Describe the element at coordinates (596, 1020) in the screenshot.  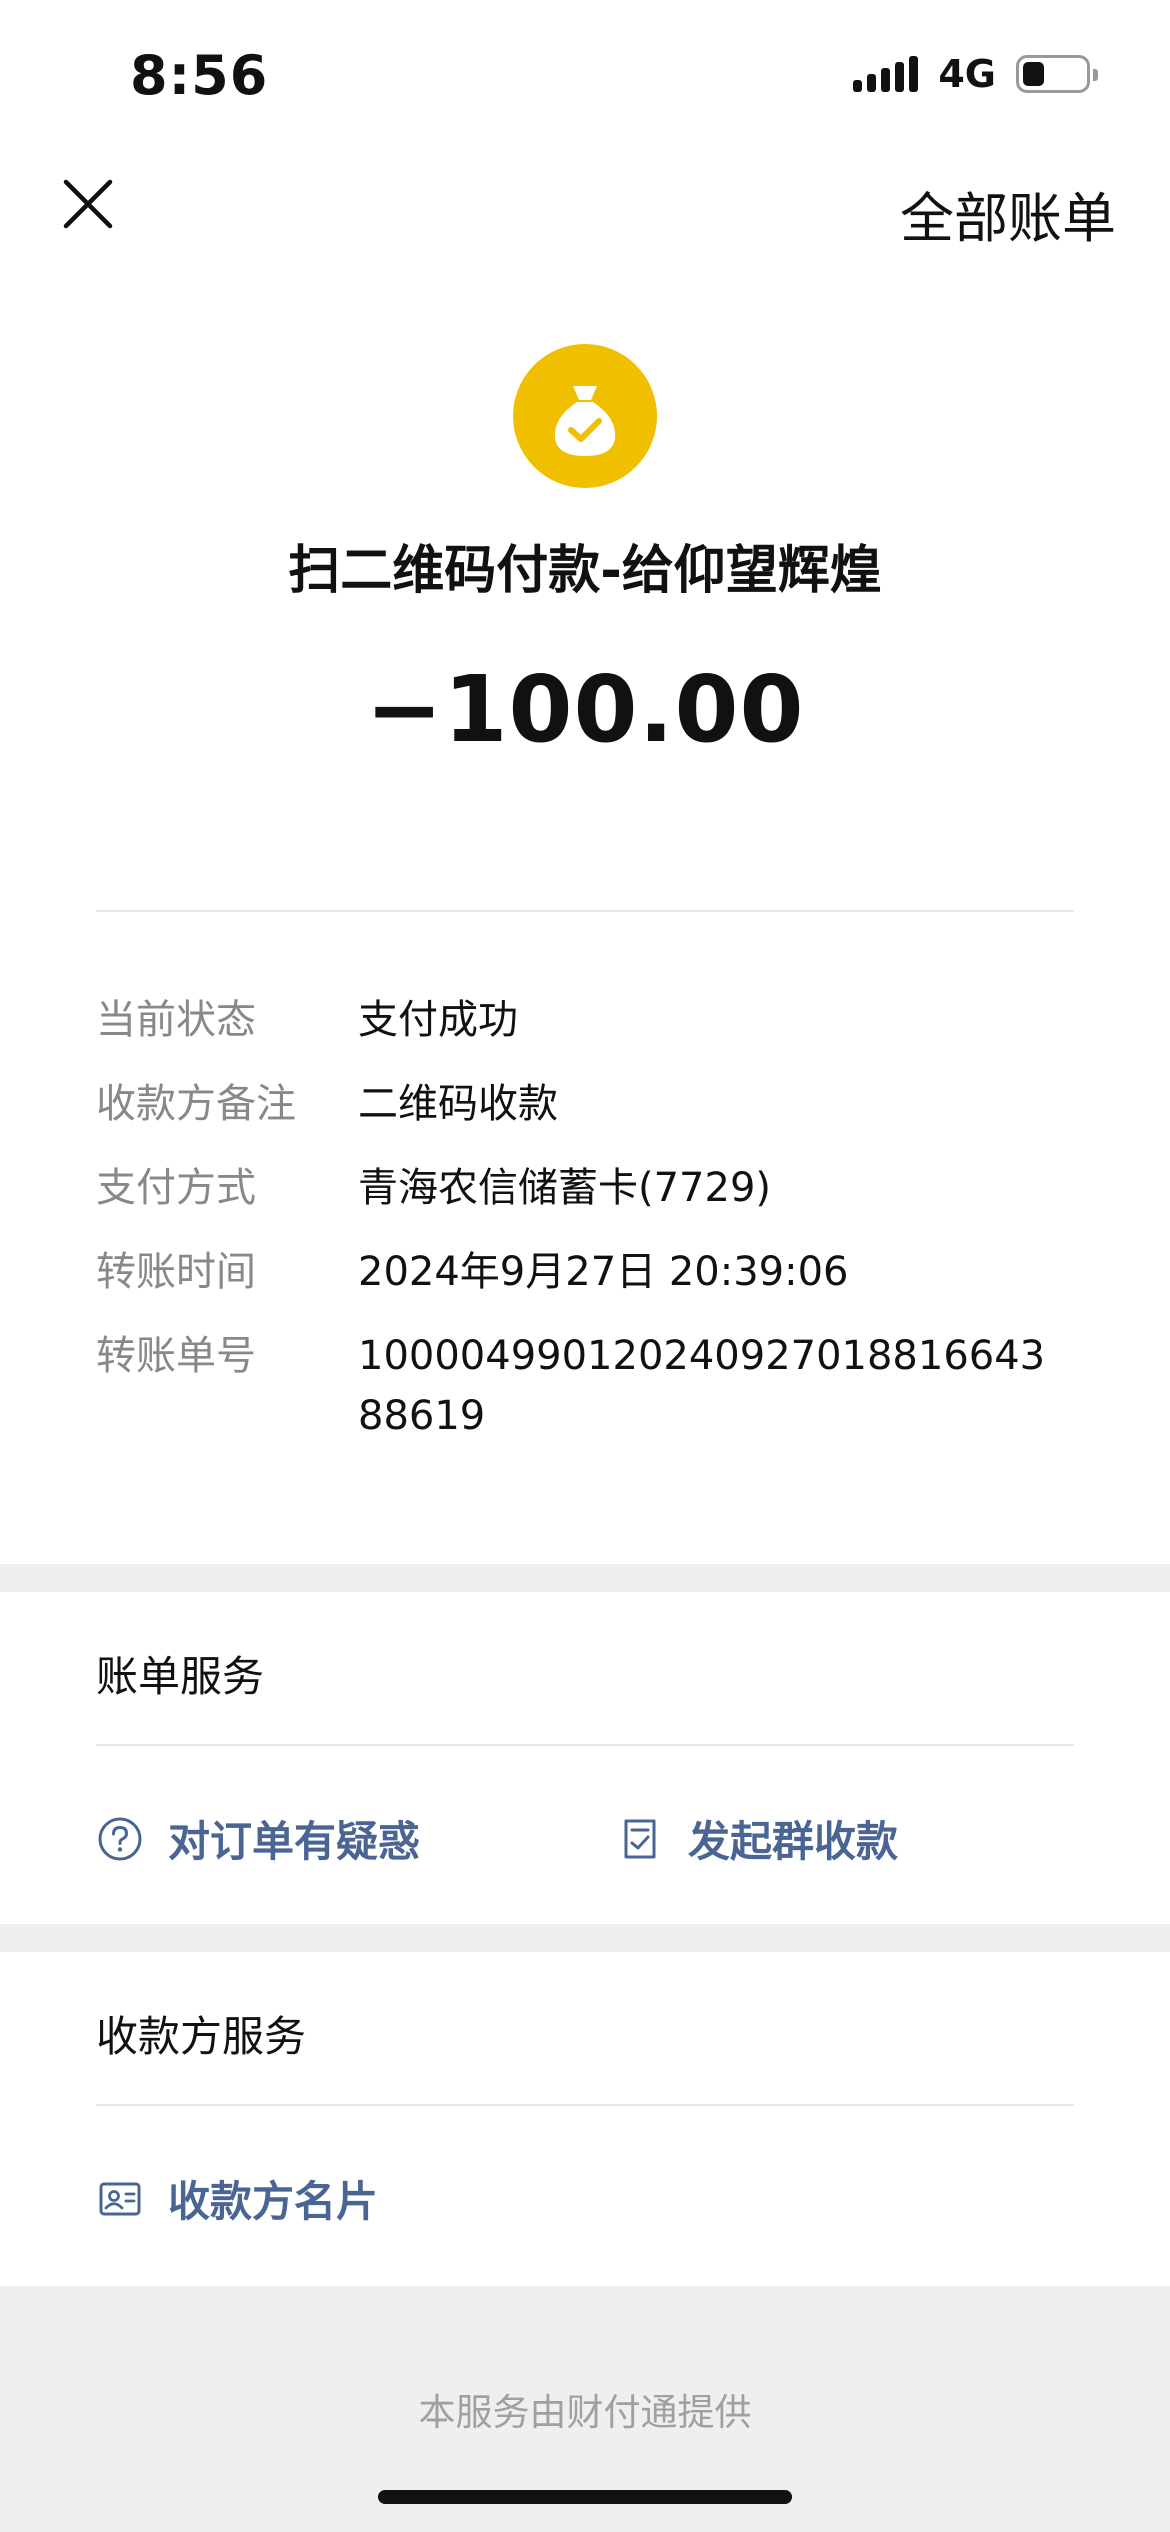
I see `detail-row-status: 当前状态 支付成功` at that location.